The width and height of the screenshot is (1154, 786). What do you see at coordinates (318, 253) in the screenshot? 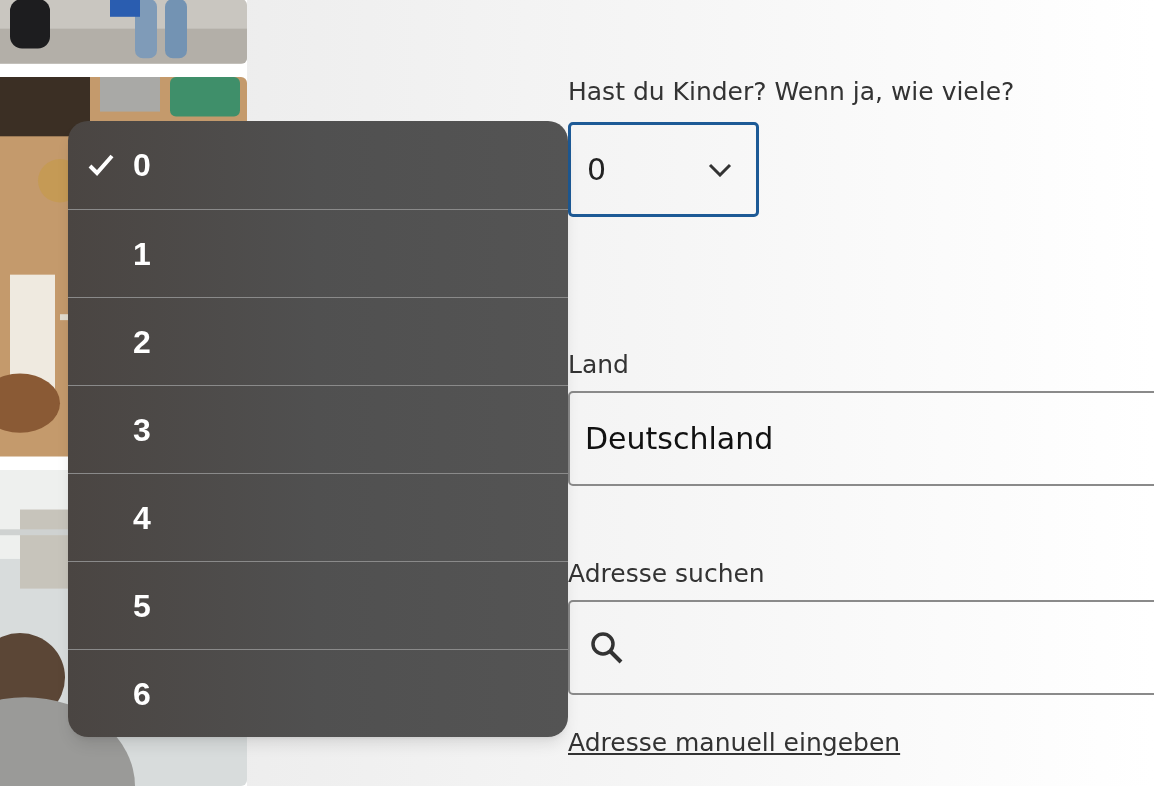
I see `dropdown-option: 1` at bounding box center [318, 253].